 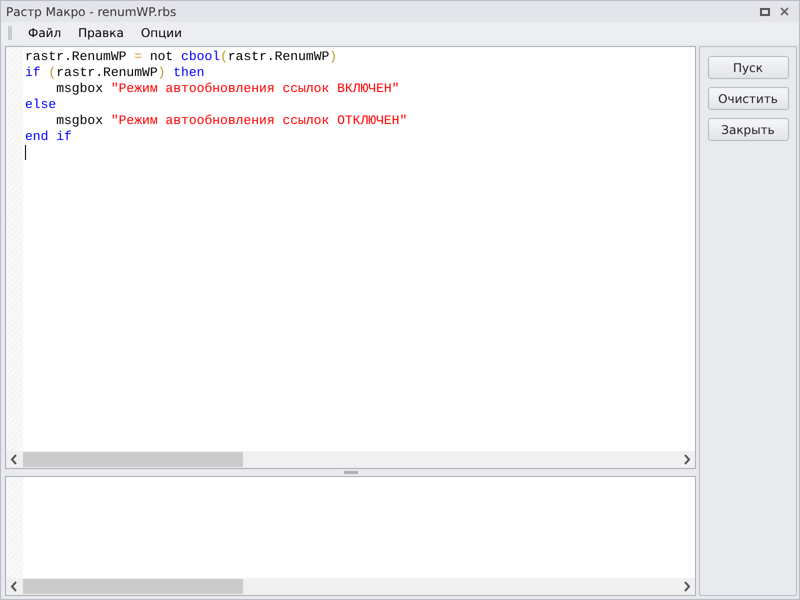 I want to click on grip-icon, so click(x=10, y=33).